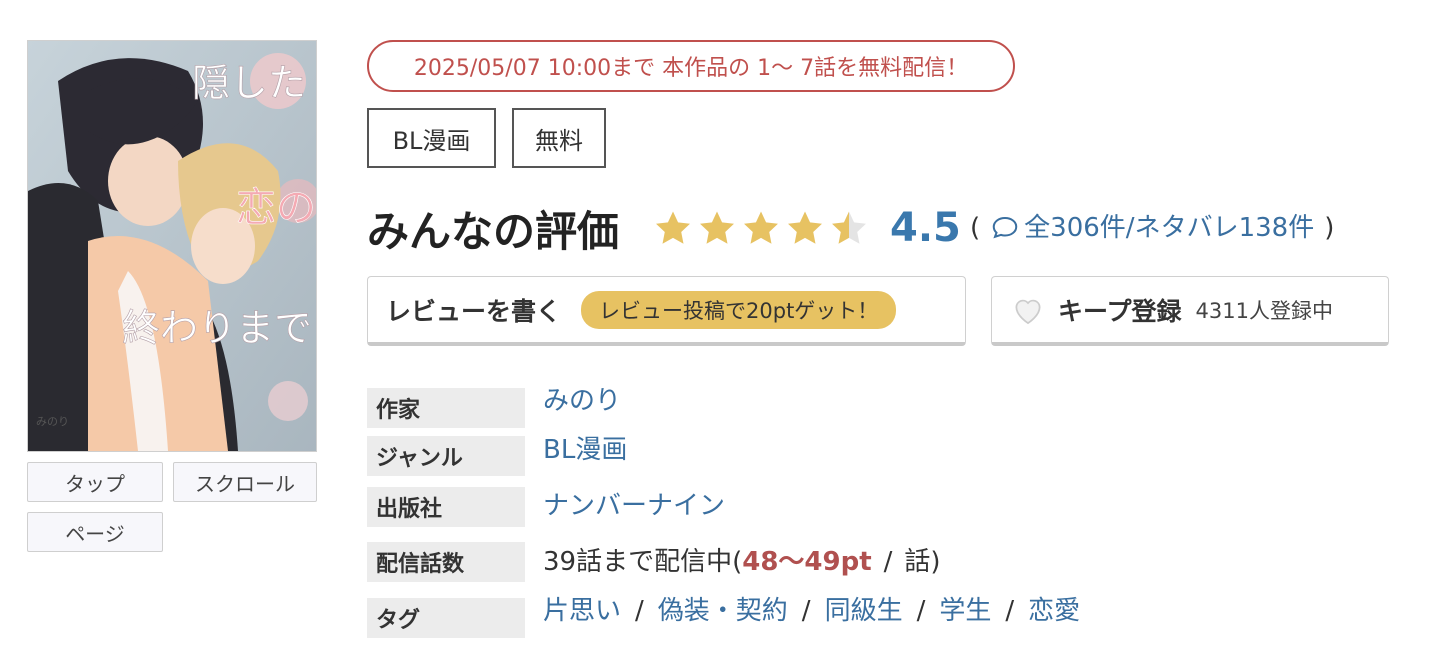  I want to click on close-paren: ), so click(1329, 228).